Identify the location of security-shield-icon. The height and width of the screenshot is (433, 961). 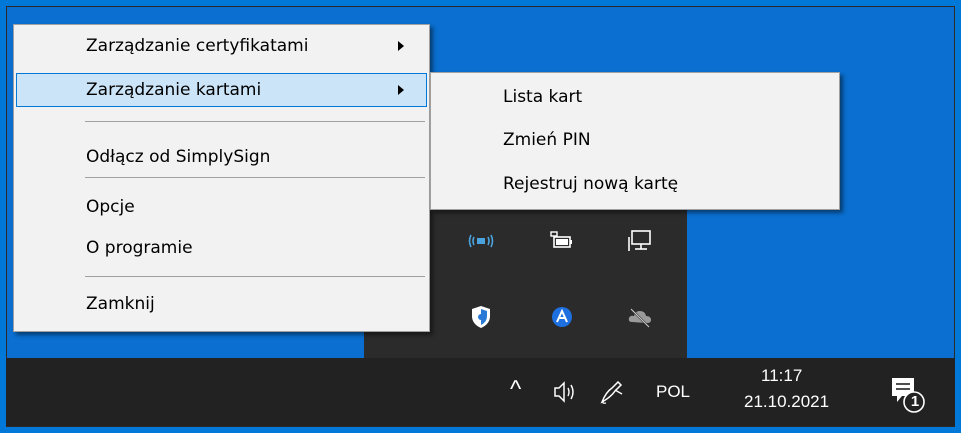
(481, 317).